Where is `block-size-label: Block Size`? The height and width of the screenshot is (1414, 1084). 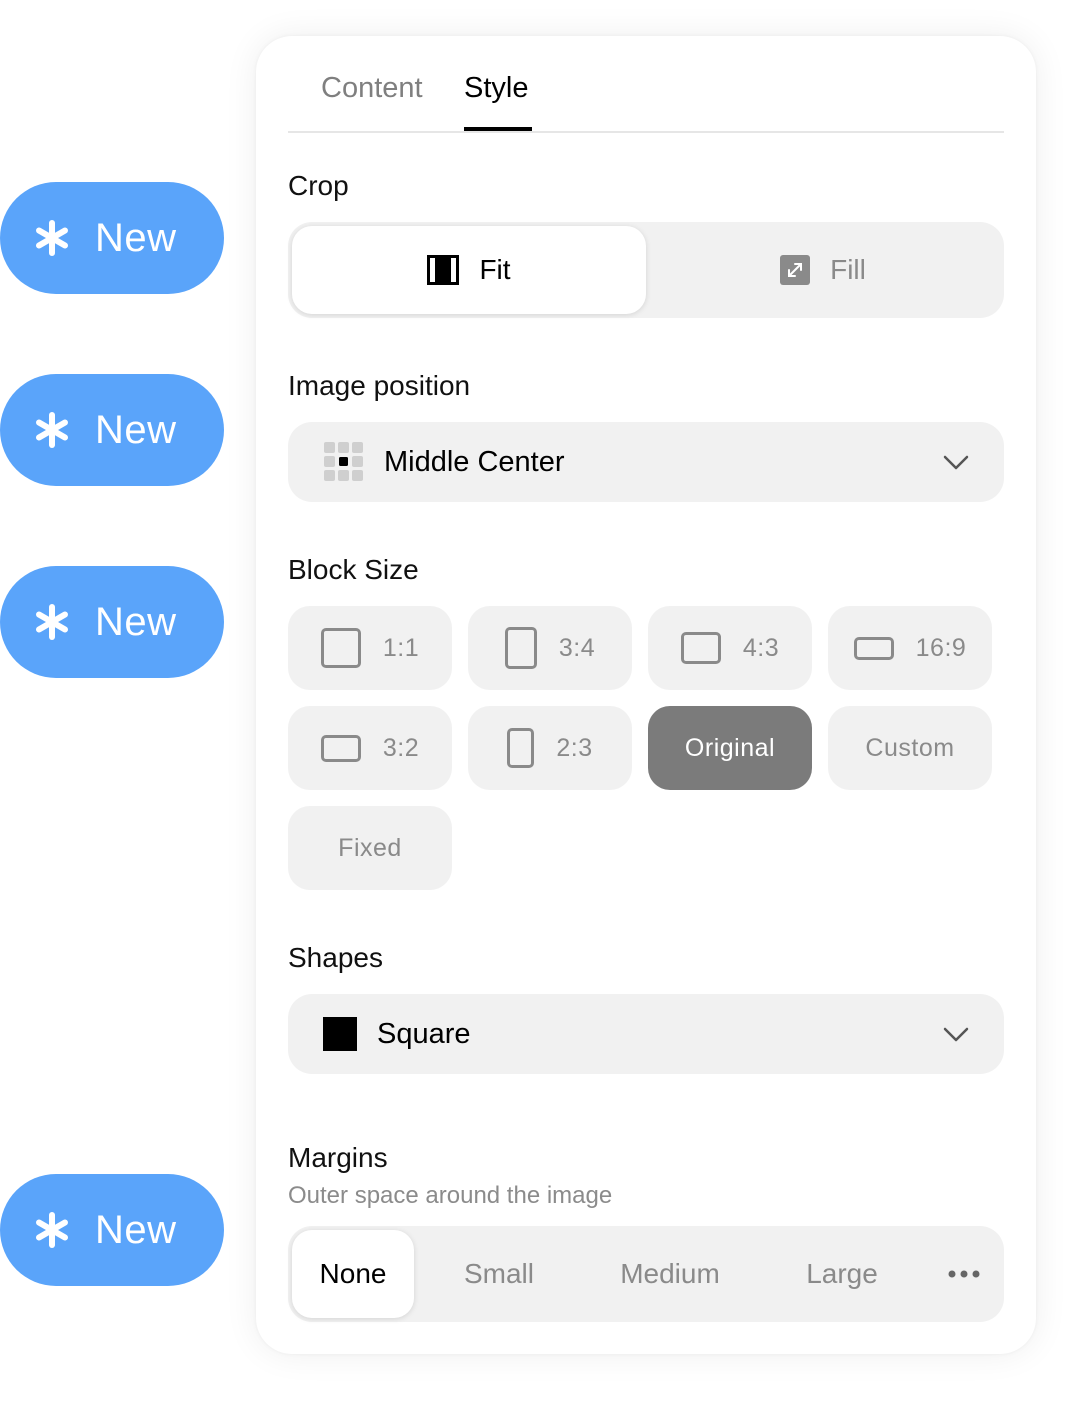
block-size-label: Block Size is located at coordinates (353, 569).